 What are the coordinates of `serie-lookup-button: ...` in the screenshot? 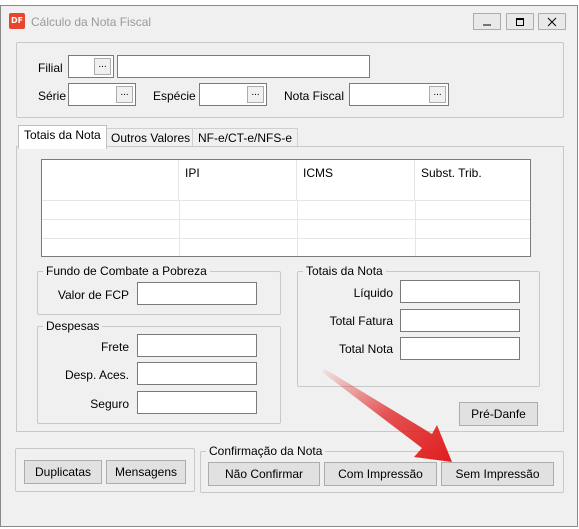 It's located at (124, 94).